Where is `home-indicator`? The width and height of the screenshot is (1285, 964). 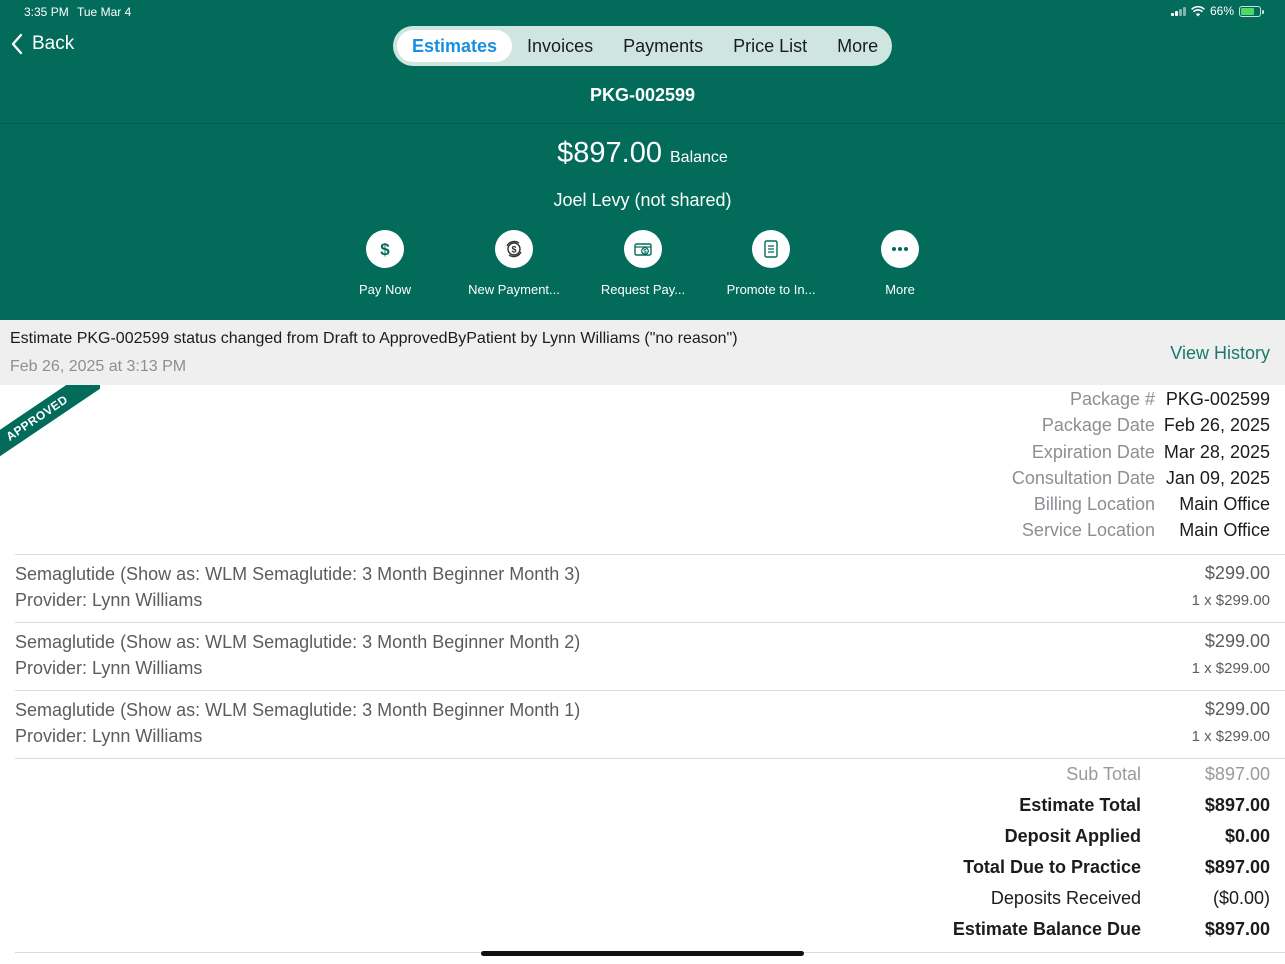
home-indicator is located at coordinates (642, 953).